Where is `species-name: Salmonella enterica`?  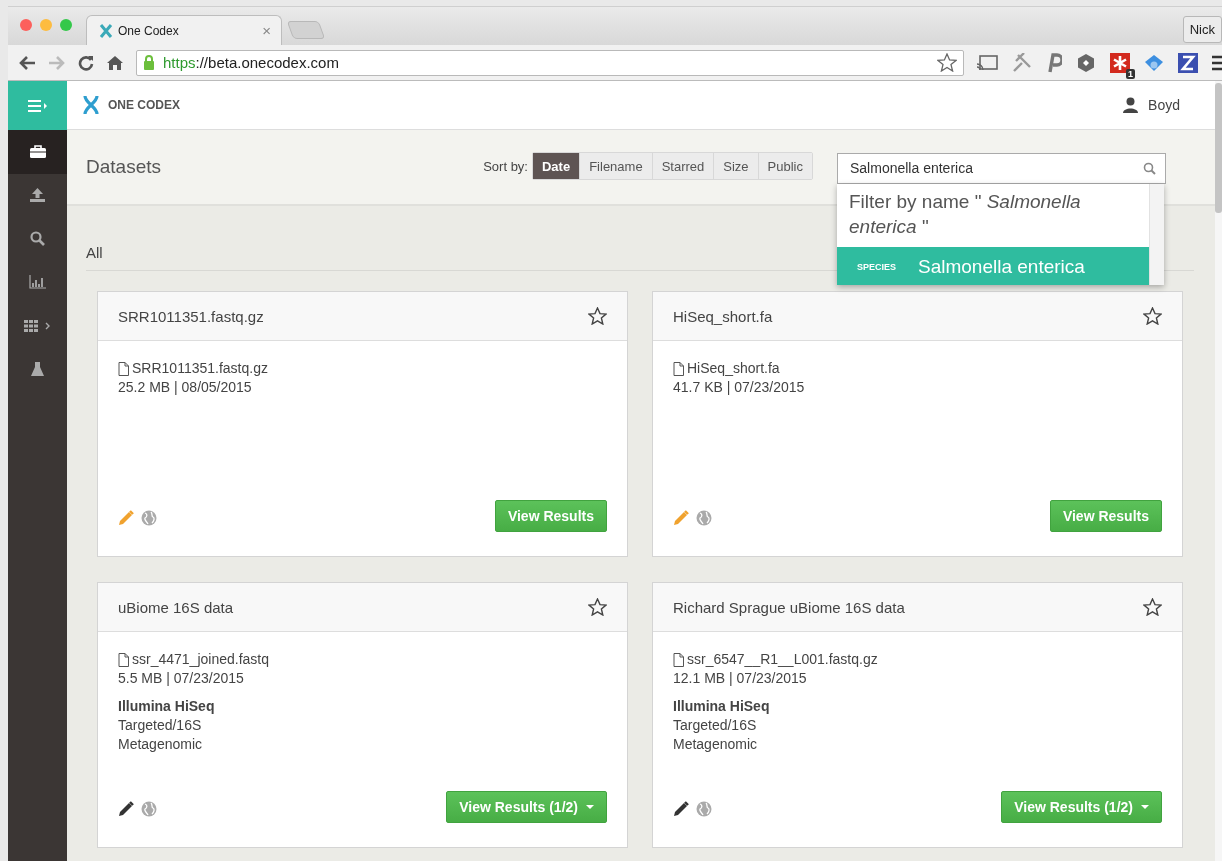 species-name: Salmonella enterica is located at coordinates (1001, 266).